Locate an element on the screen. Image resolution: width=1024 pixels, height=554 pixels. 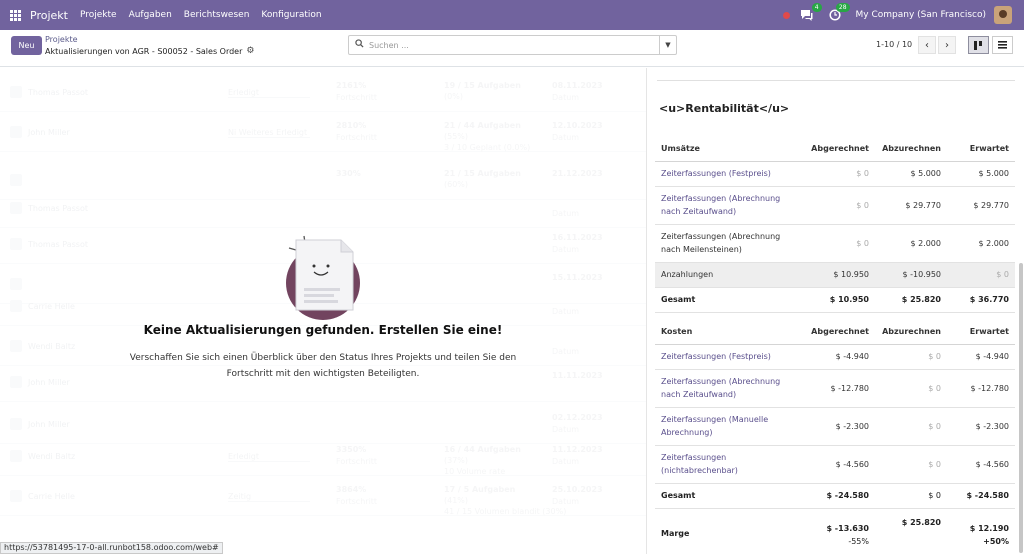
costs-total-invoiced: $ -24.580 is located at coordinates (840, 496).